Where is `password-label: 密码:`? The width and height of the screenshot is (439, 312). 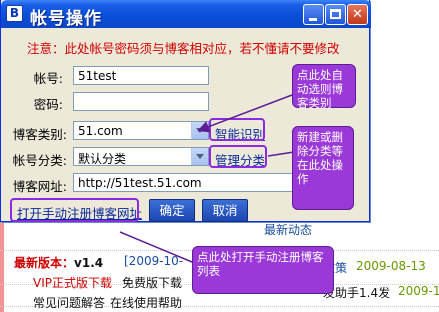
password-label: 密码: is located at coordinates (48, 104).